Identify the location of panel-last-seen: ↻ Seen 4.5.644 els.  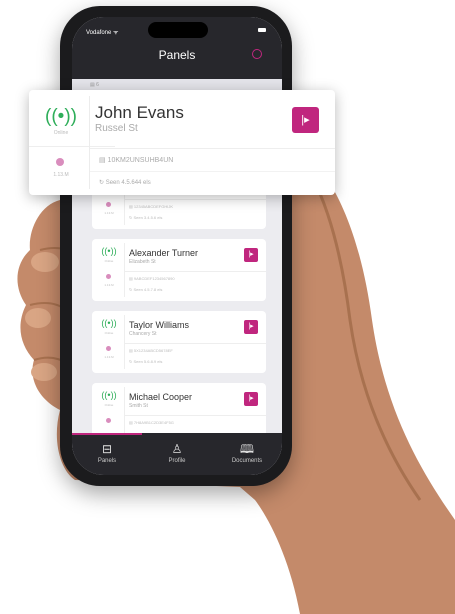
(125, 183).